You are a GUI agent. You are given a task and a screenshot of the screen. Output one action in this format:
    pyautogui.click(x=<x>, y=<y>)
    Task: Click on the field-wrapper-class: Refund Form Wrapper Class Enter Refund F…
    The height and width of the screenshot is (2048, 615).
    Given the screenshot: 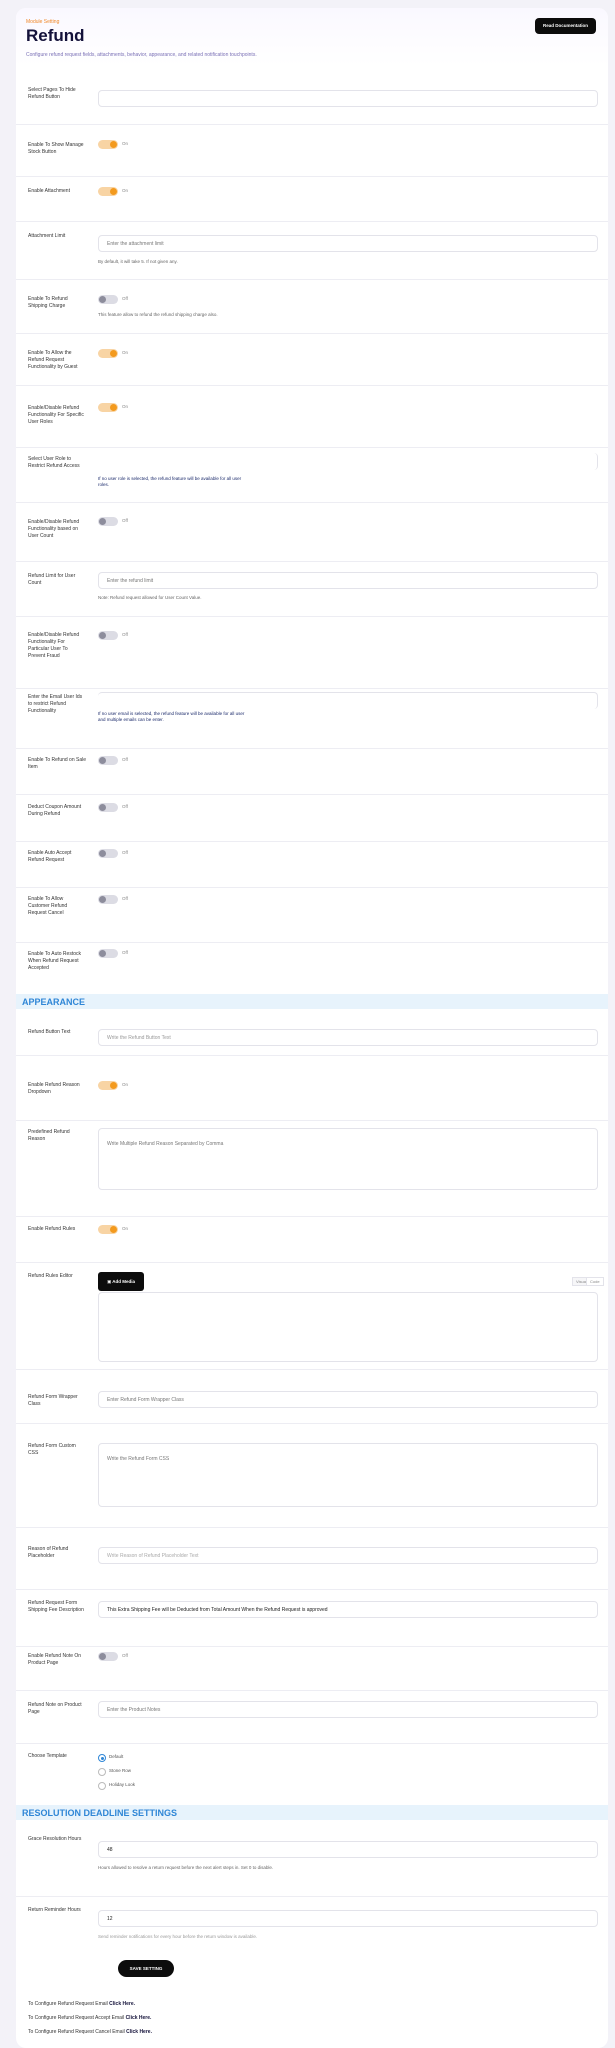 What is the action you would take?
    pyautogui.click(x=312, y=1396)
    